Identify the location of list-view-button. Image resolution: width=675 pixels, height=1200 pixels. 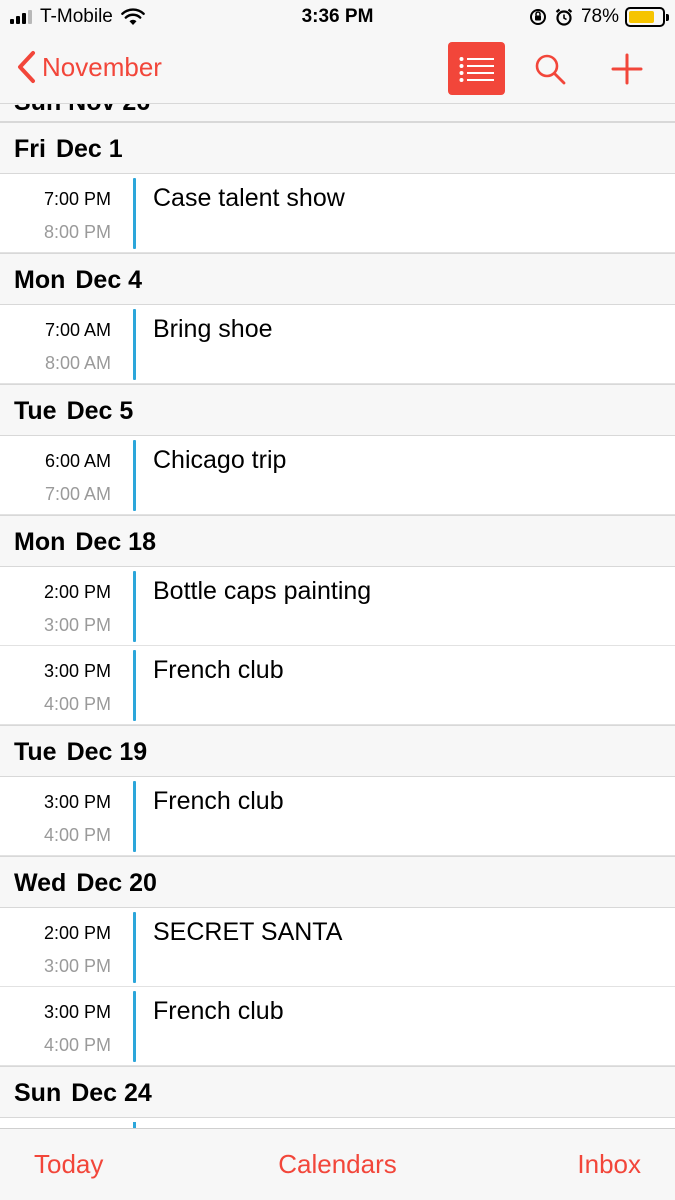
(476, 68).